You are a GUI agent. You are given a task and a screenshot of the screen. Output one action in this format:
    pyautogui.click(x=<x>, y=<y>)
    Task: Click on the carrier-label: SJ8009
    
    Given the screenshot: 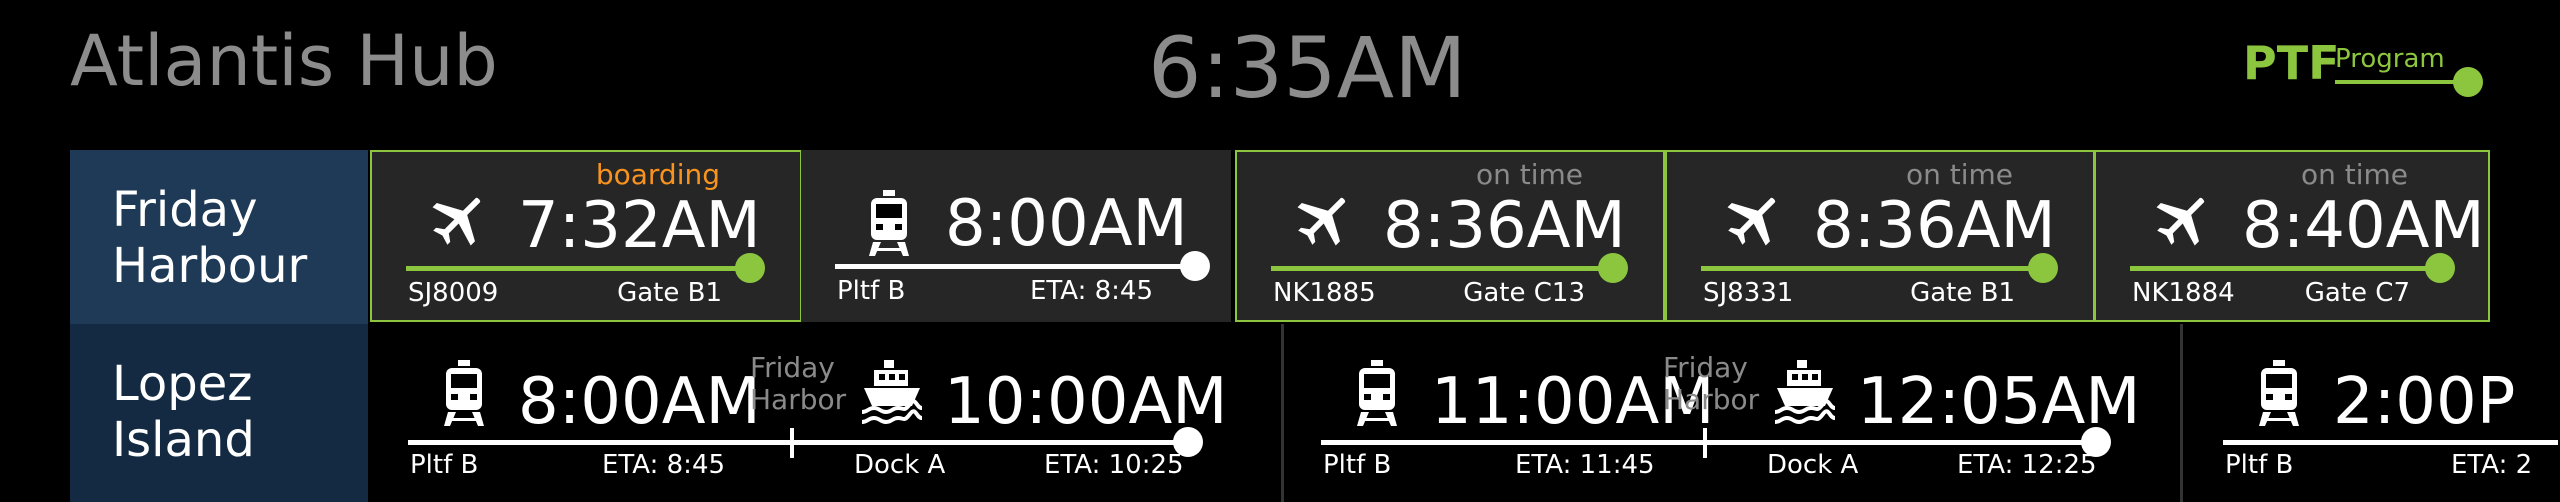 What is the action you would take?
    pyautogui.click(x=453, y=293)
    